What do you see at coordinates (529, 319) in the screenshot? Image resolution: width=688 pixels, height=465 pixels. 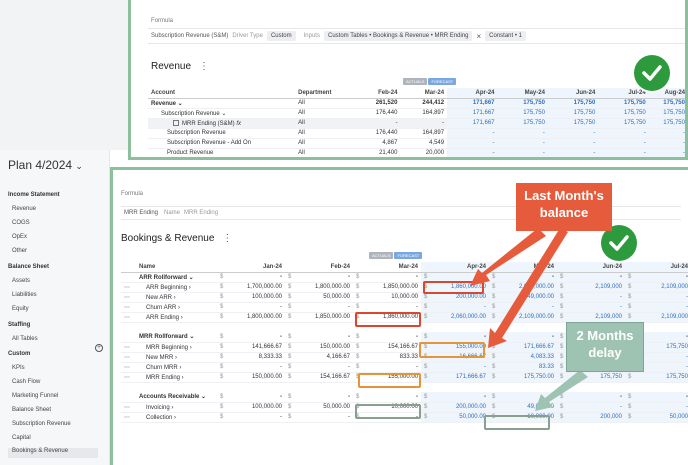 I see `annotation-arrows` at bounding box center [529, 319].